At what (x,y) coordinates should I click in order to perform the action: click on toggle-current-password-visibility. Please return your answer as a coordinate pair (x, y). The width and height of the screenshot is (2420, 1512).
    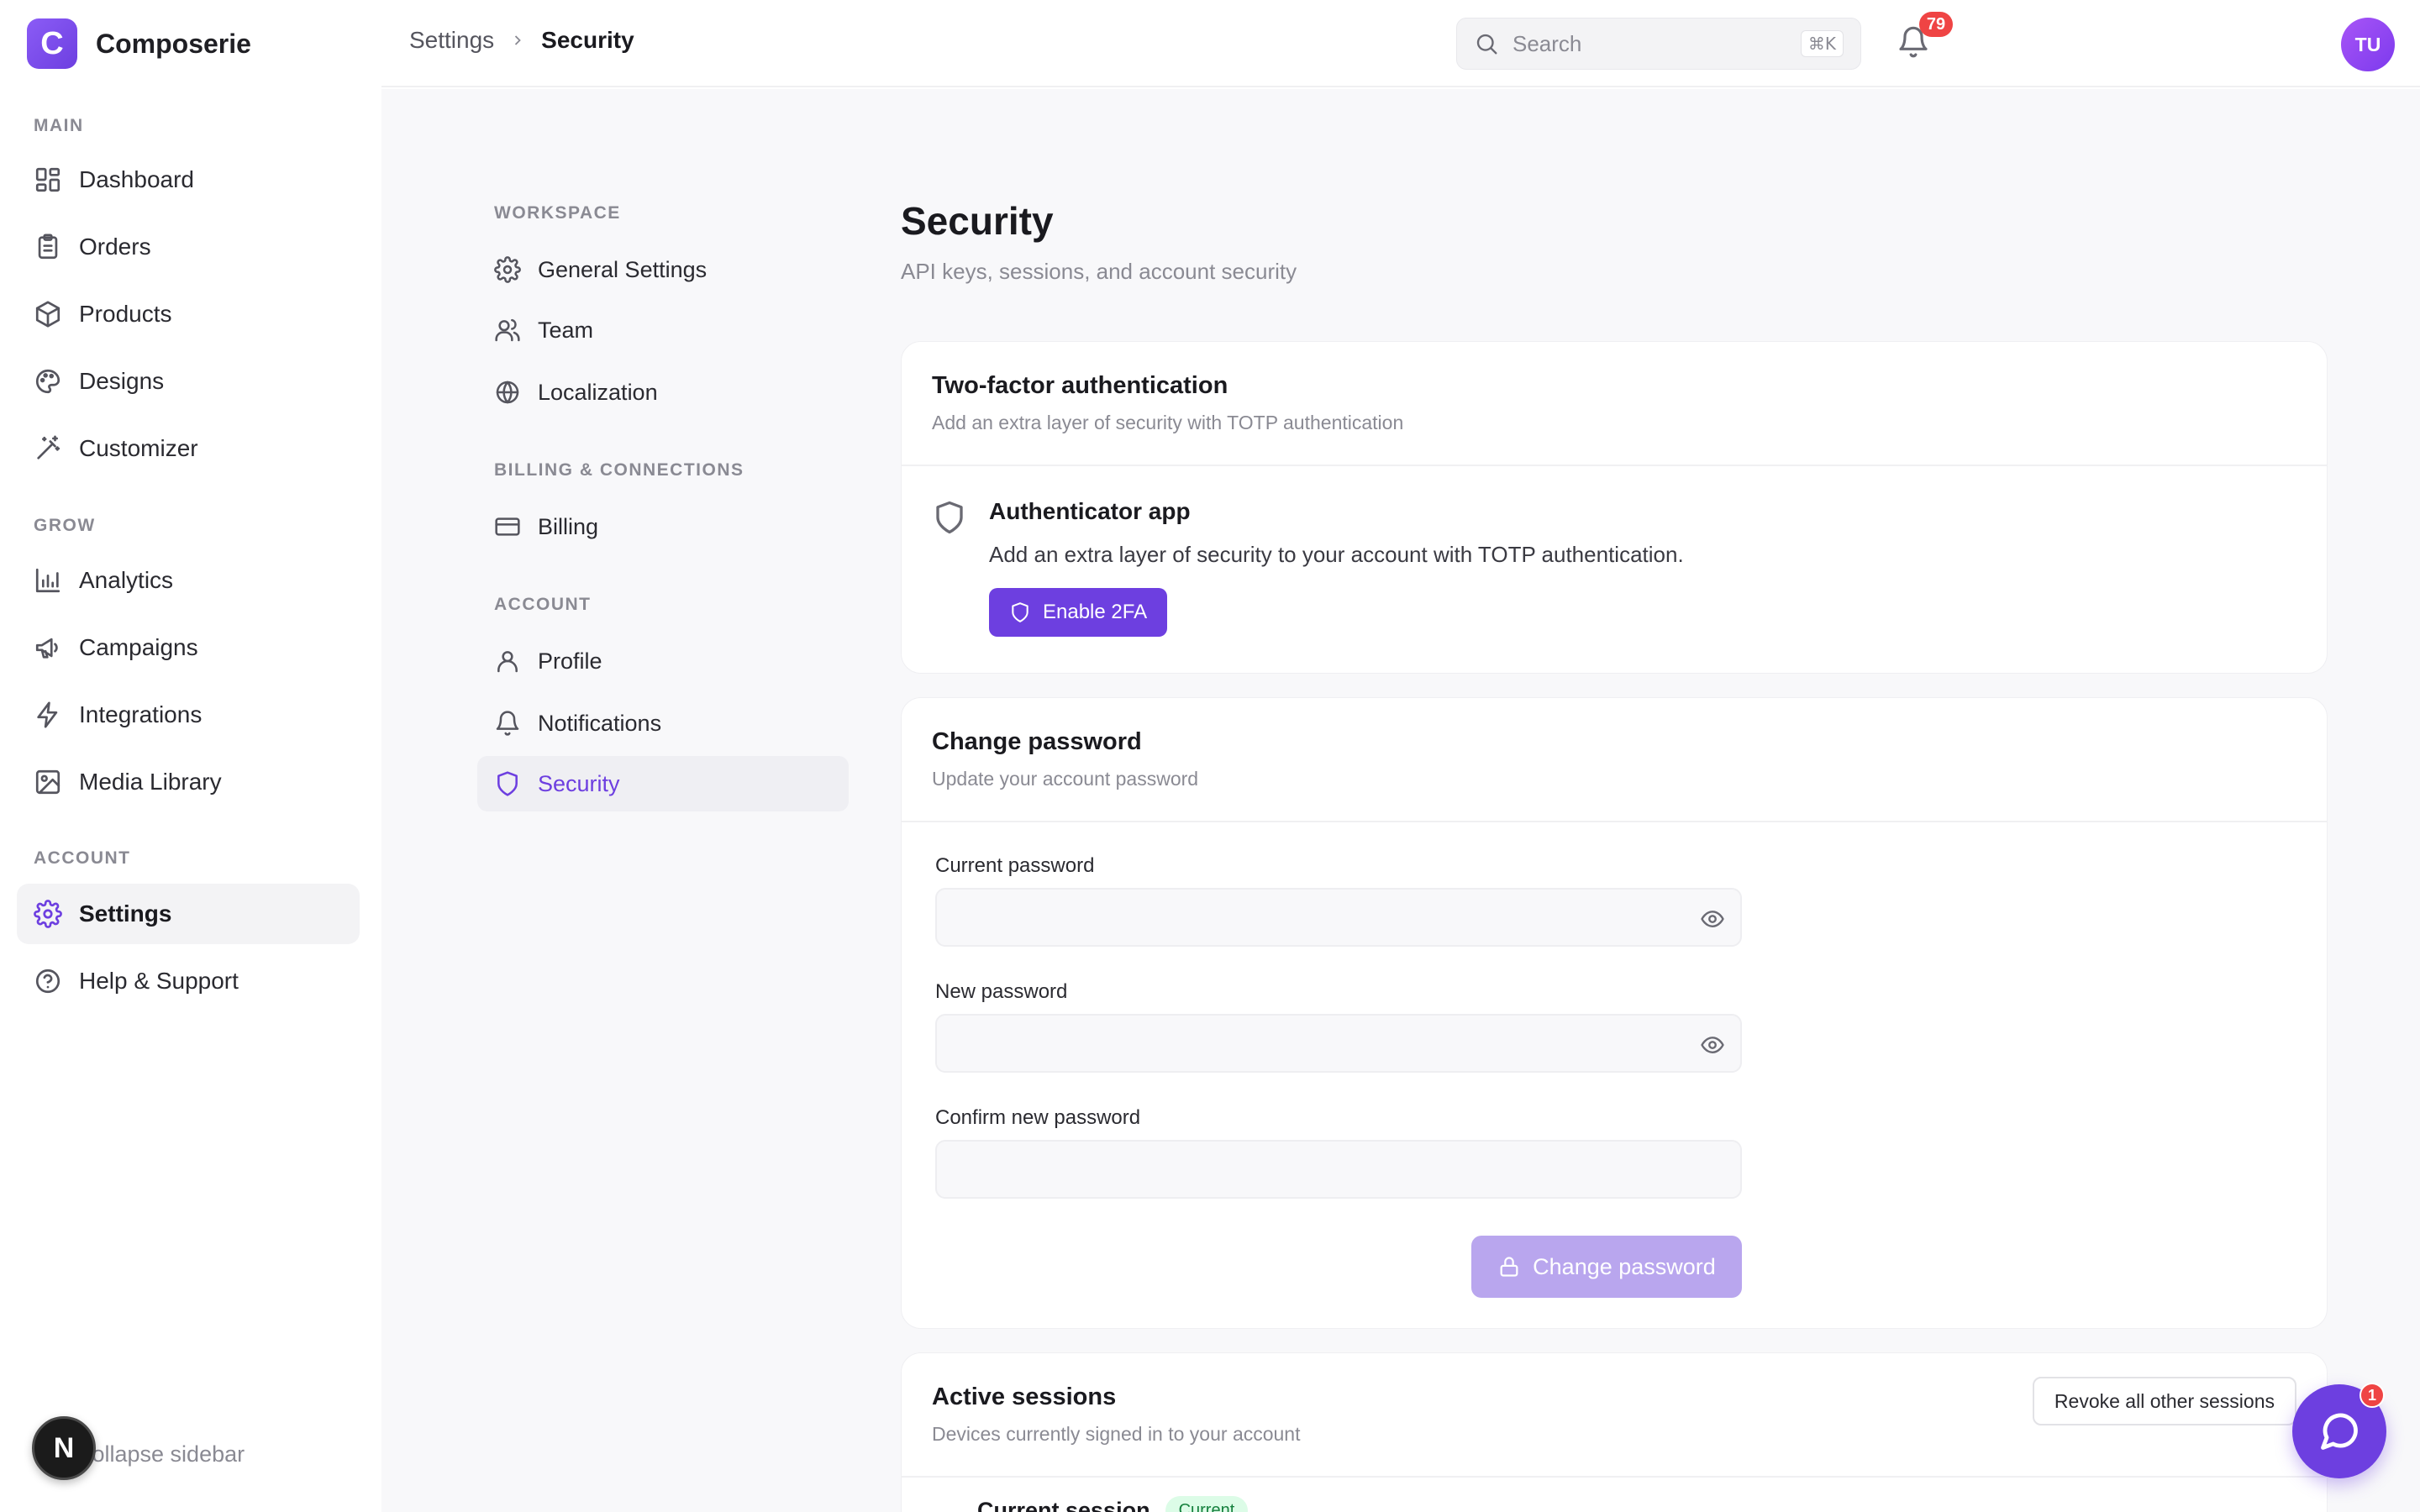
    Looking at the image, I should click on (1712, 919).